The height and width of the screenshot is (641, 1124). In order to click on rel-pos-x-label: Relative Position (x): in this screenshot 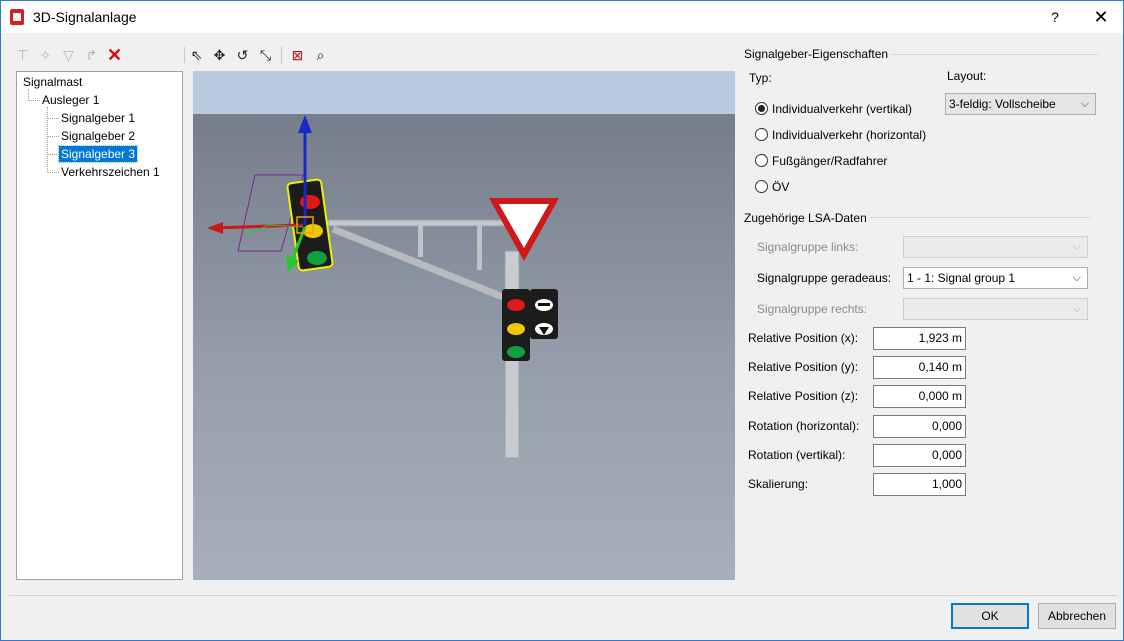, I will do `click(803, 338)`.